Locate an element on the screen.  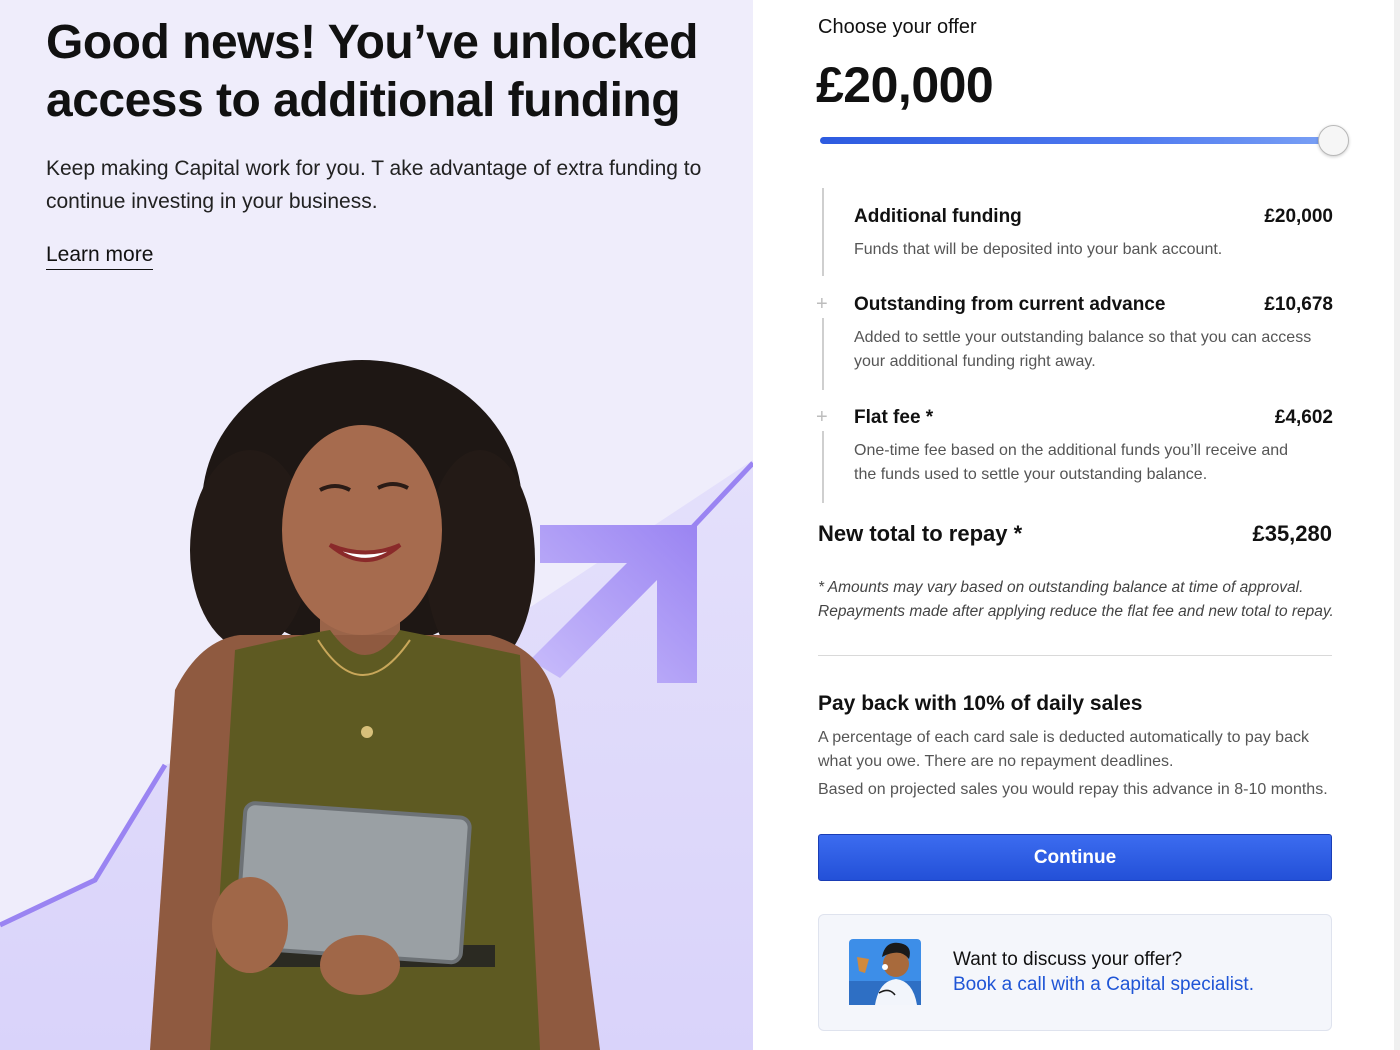
slider-track is located at coordinates (1082, 140).